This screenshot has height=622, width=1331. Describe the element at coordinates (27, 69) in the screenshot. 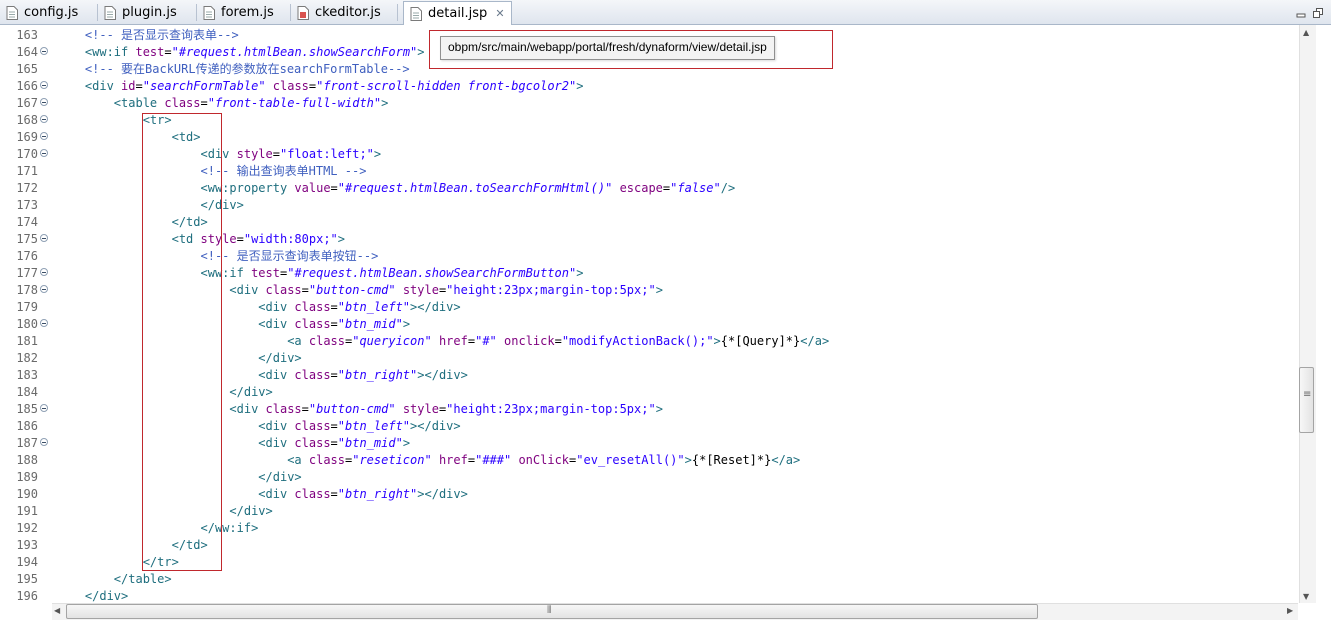

I see `line-number: 165` at that location.